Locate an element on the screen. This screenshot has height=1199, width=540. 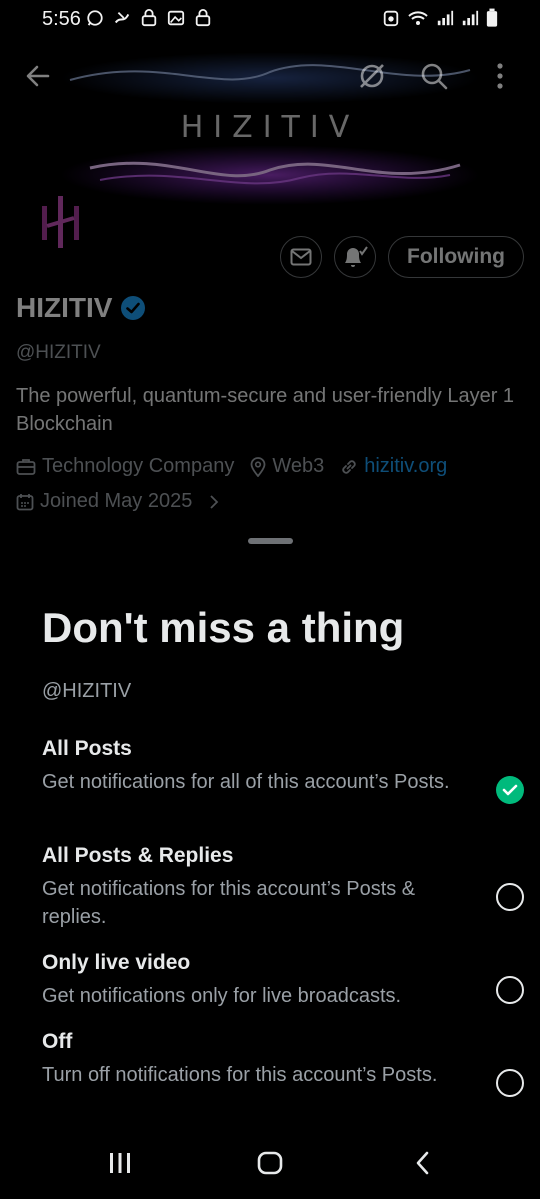
calendar-icon is located at coordinates (25, 501).